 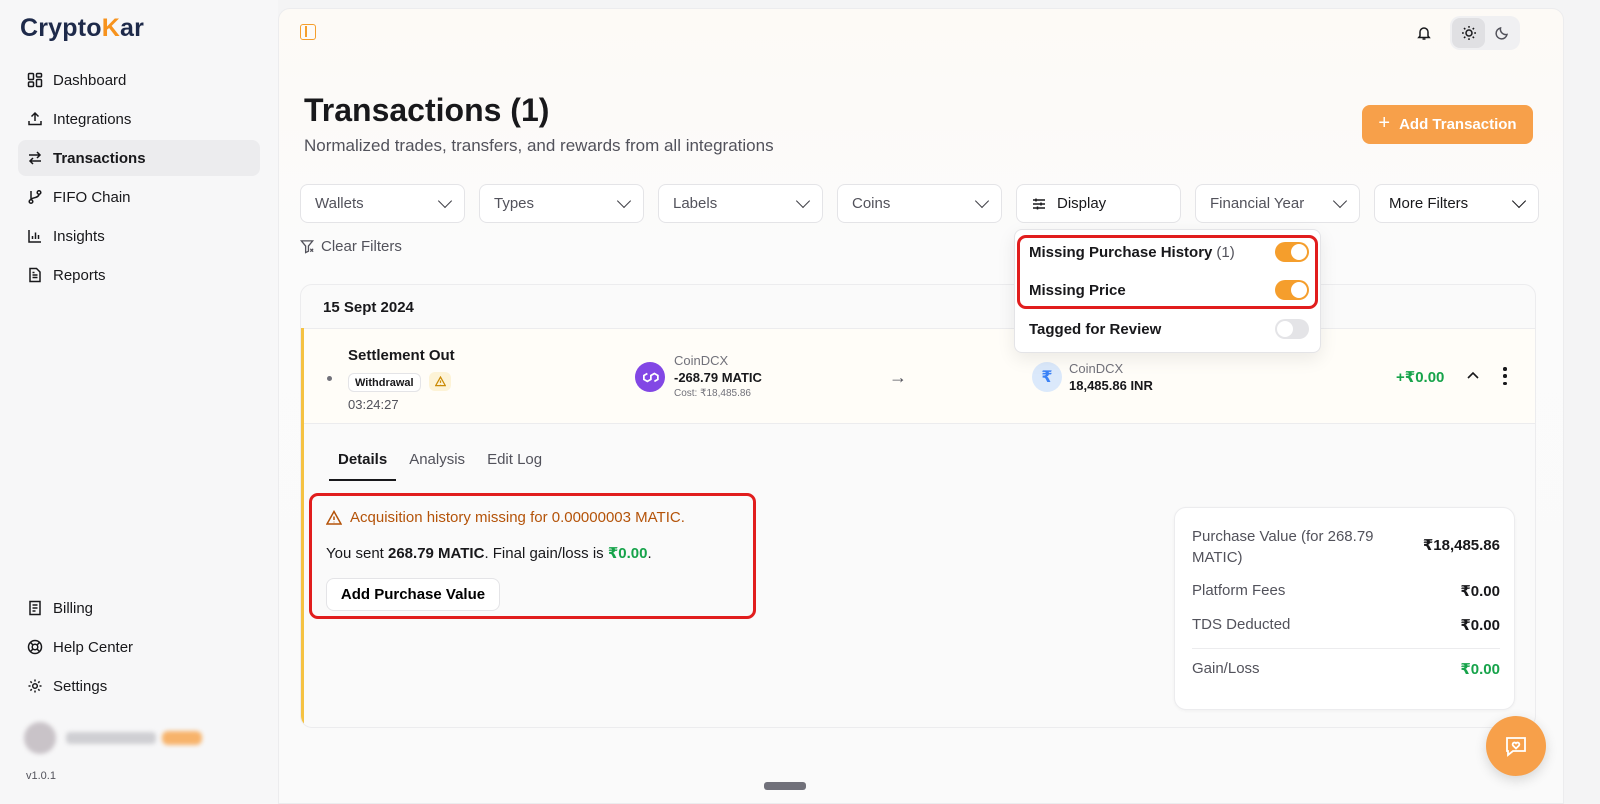 What do you see at coordinates (701, 360) in the screenshot?
I see `from-source-name: CoinDCX` at bounding box center [701, 360].